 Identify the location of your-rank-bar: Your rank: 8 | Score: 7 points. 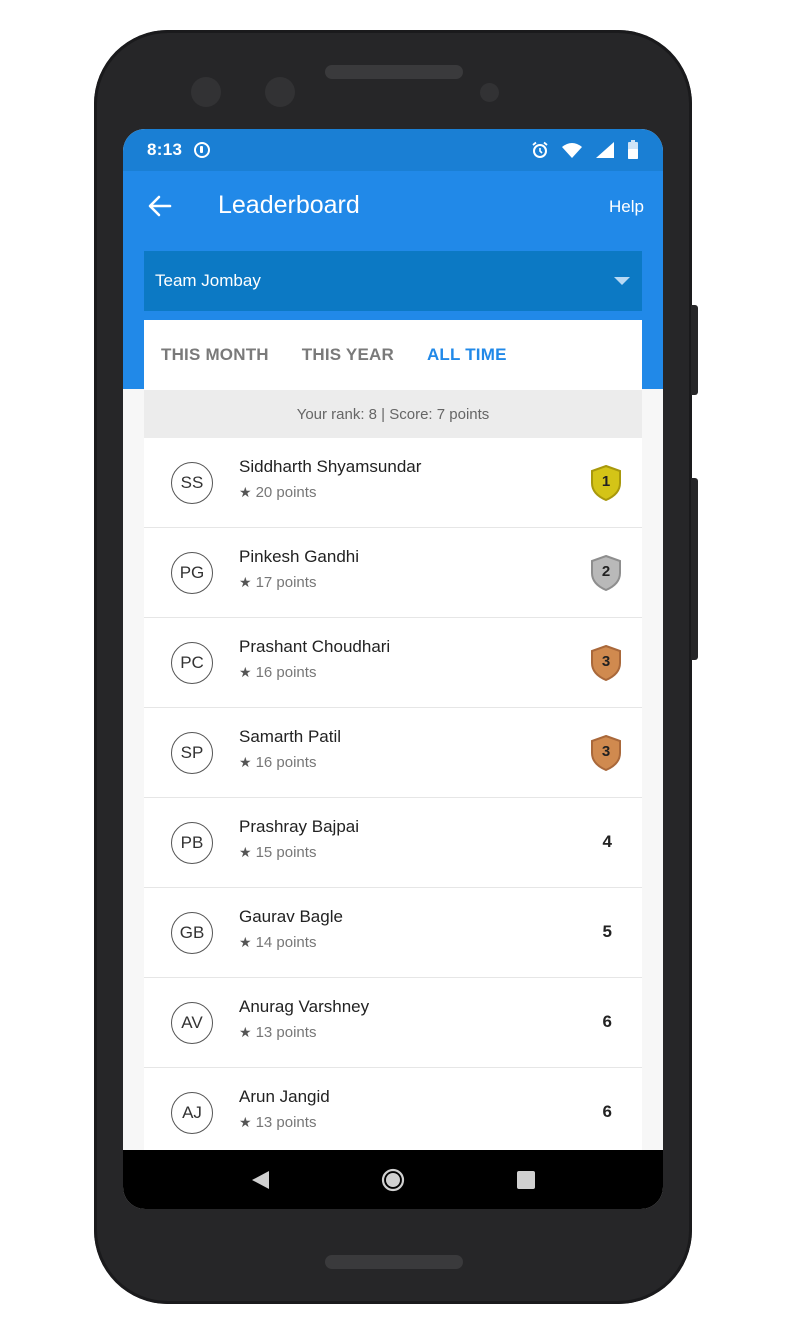
(393, 414).